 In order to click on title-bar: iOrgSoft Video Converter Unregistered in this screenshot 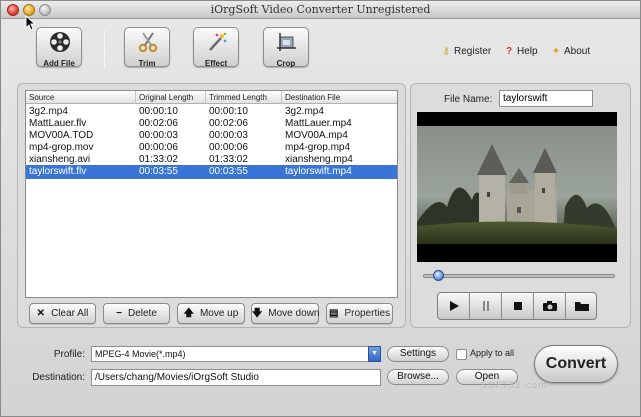, I will do `click(320, 10)`.